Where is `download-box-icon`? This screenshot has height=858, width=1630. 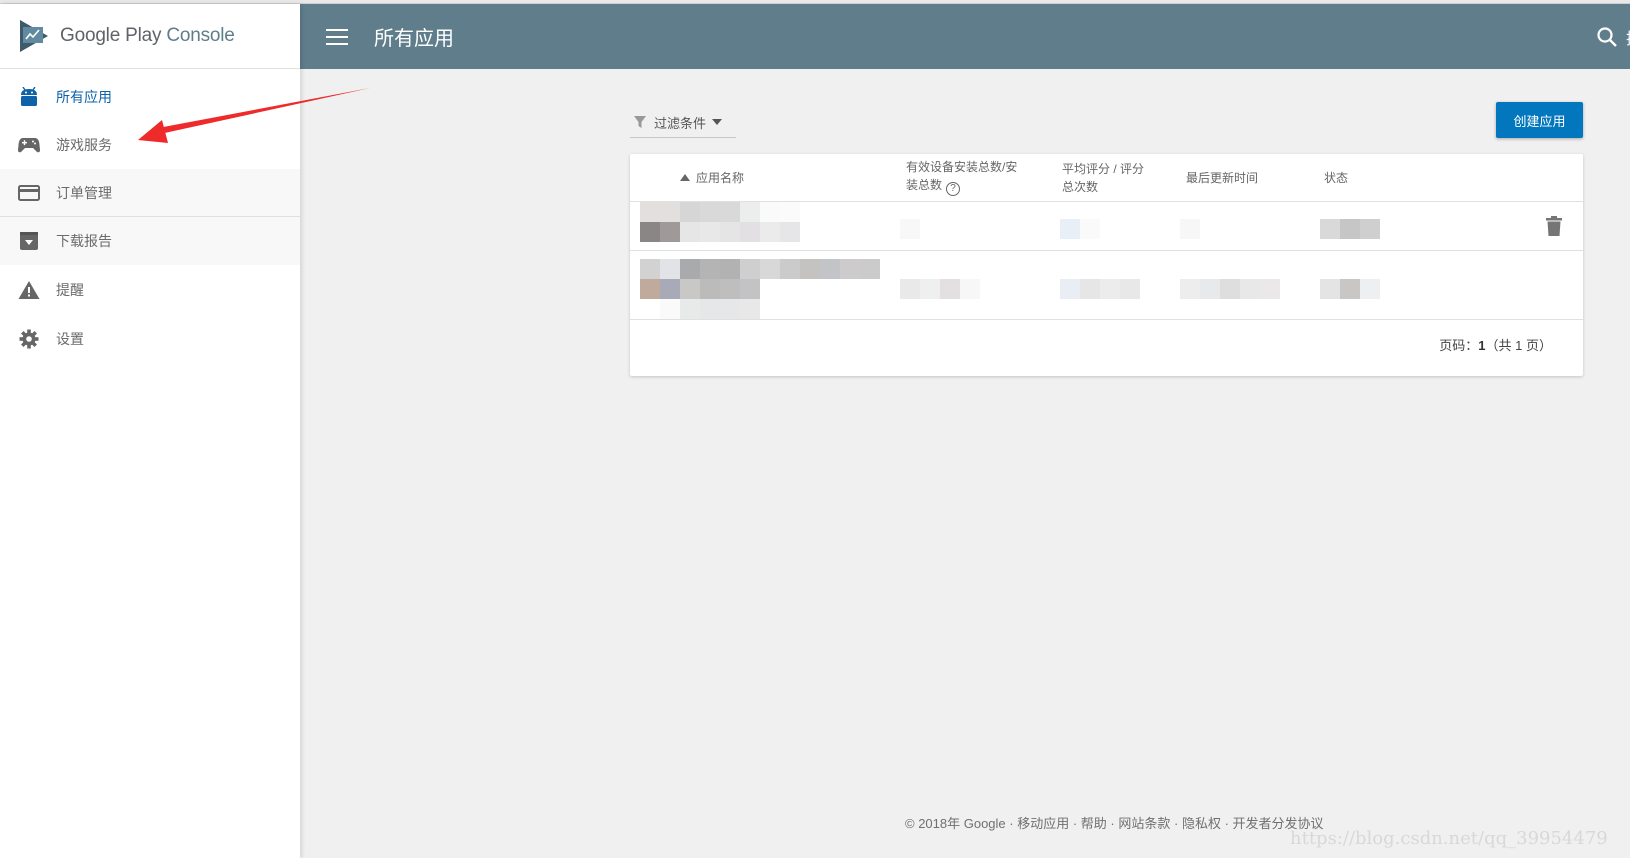 download-box-icon is located at coordinates (29, 241).